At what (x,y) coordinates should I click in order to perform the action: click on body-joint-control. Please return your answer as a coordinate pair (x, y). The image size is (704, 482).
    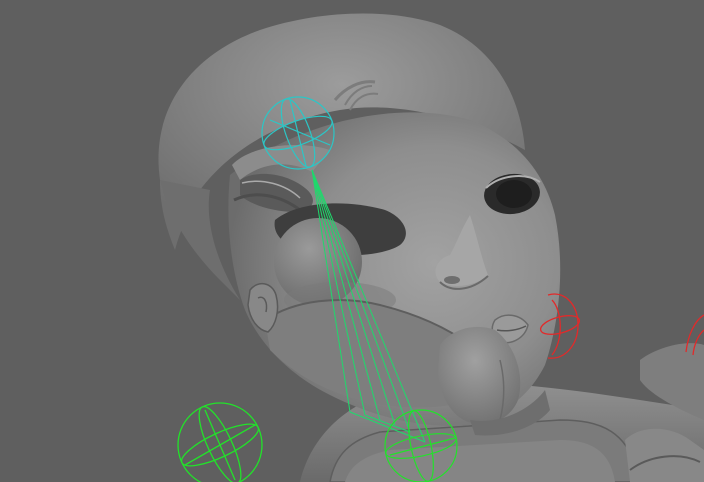
    Looking at the image, I should click on (220, 442).